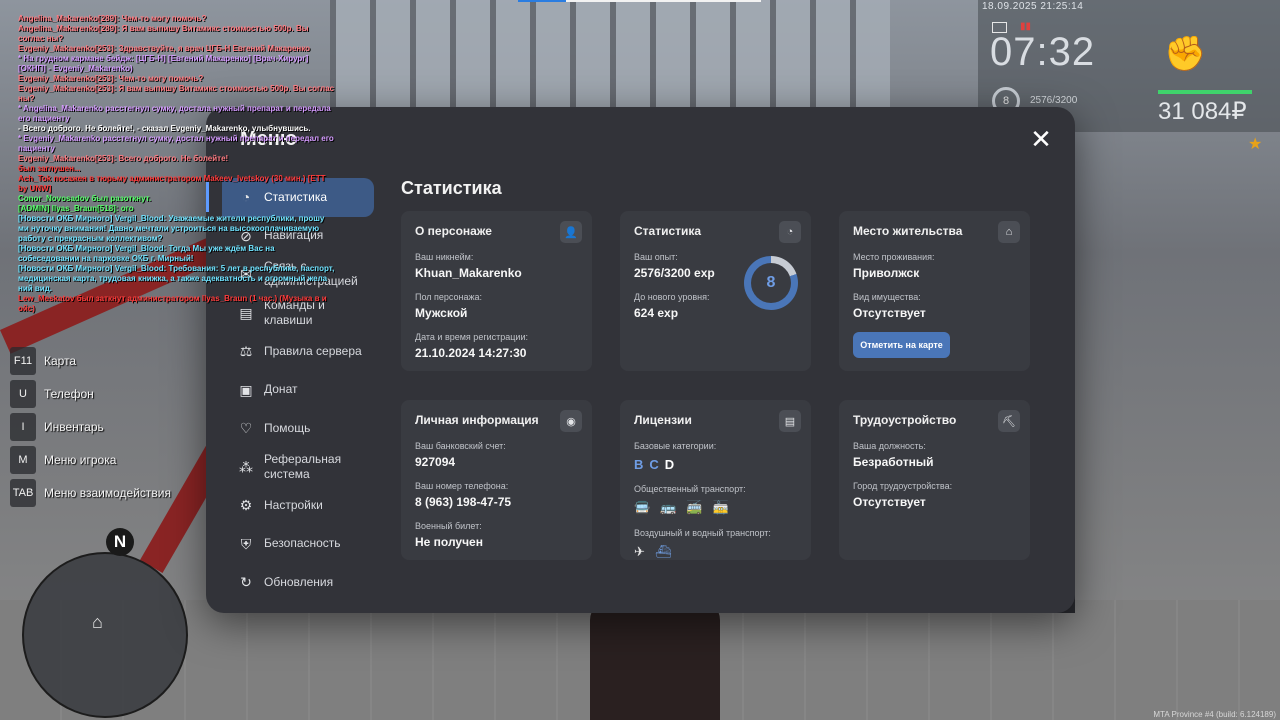 Image resolution: width=1280 pixels, height=720 pixels. I want to click on hotkey-phone: U Телефон, so click(90, 394).